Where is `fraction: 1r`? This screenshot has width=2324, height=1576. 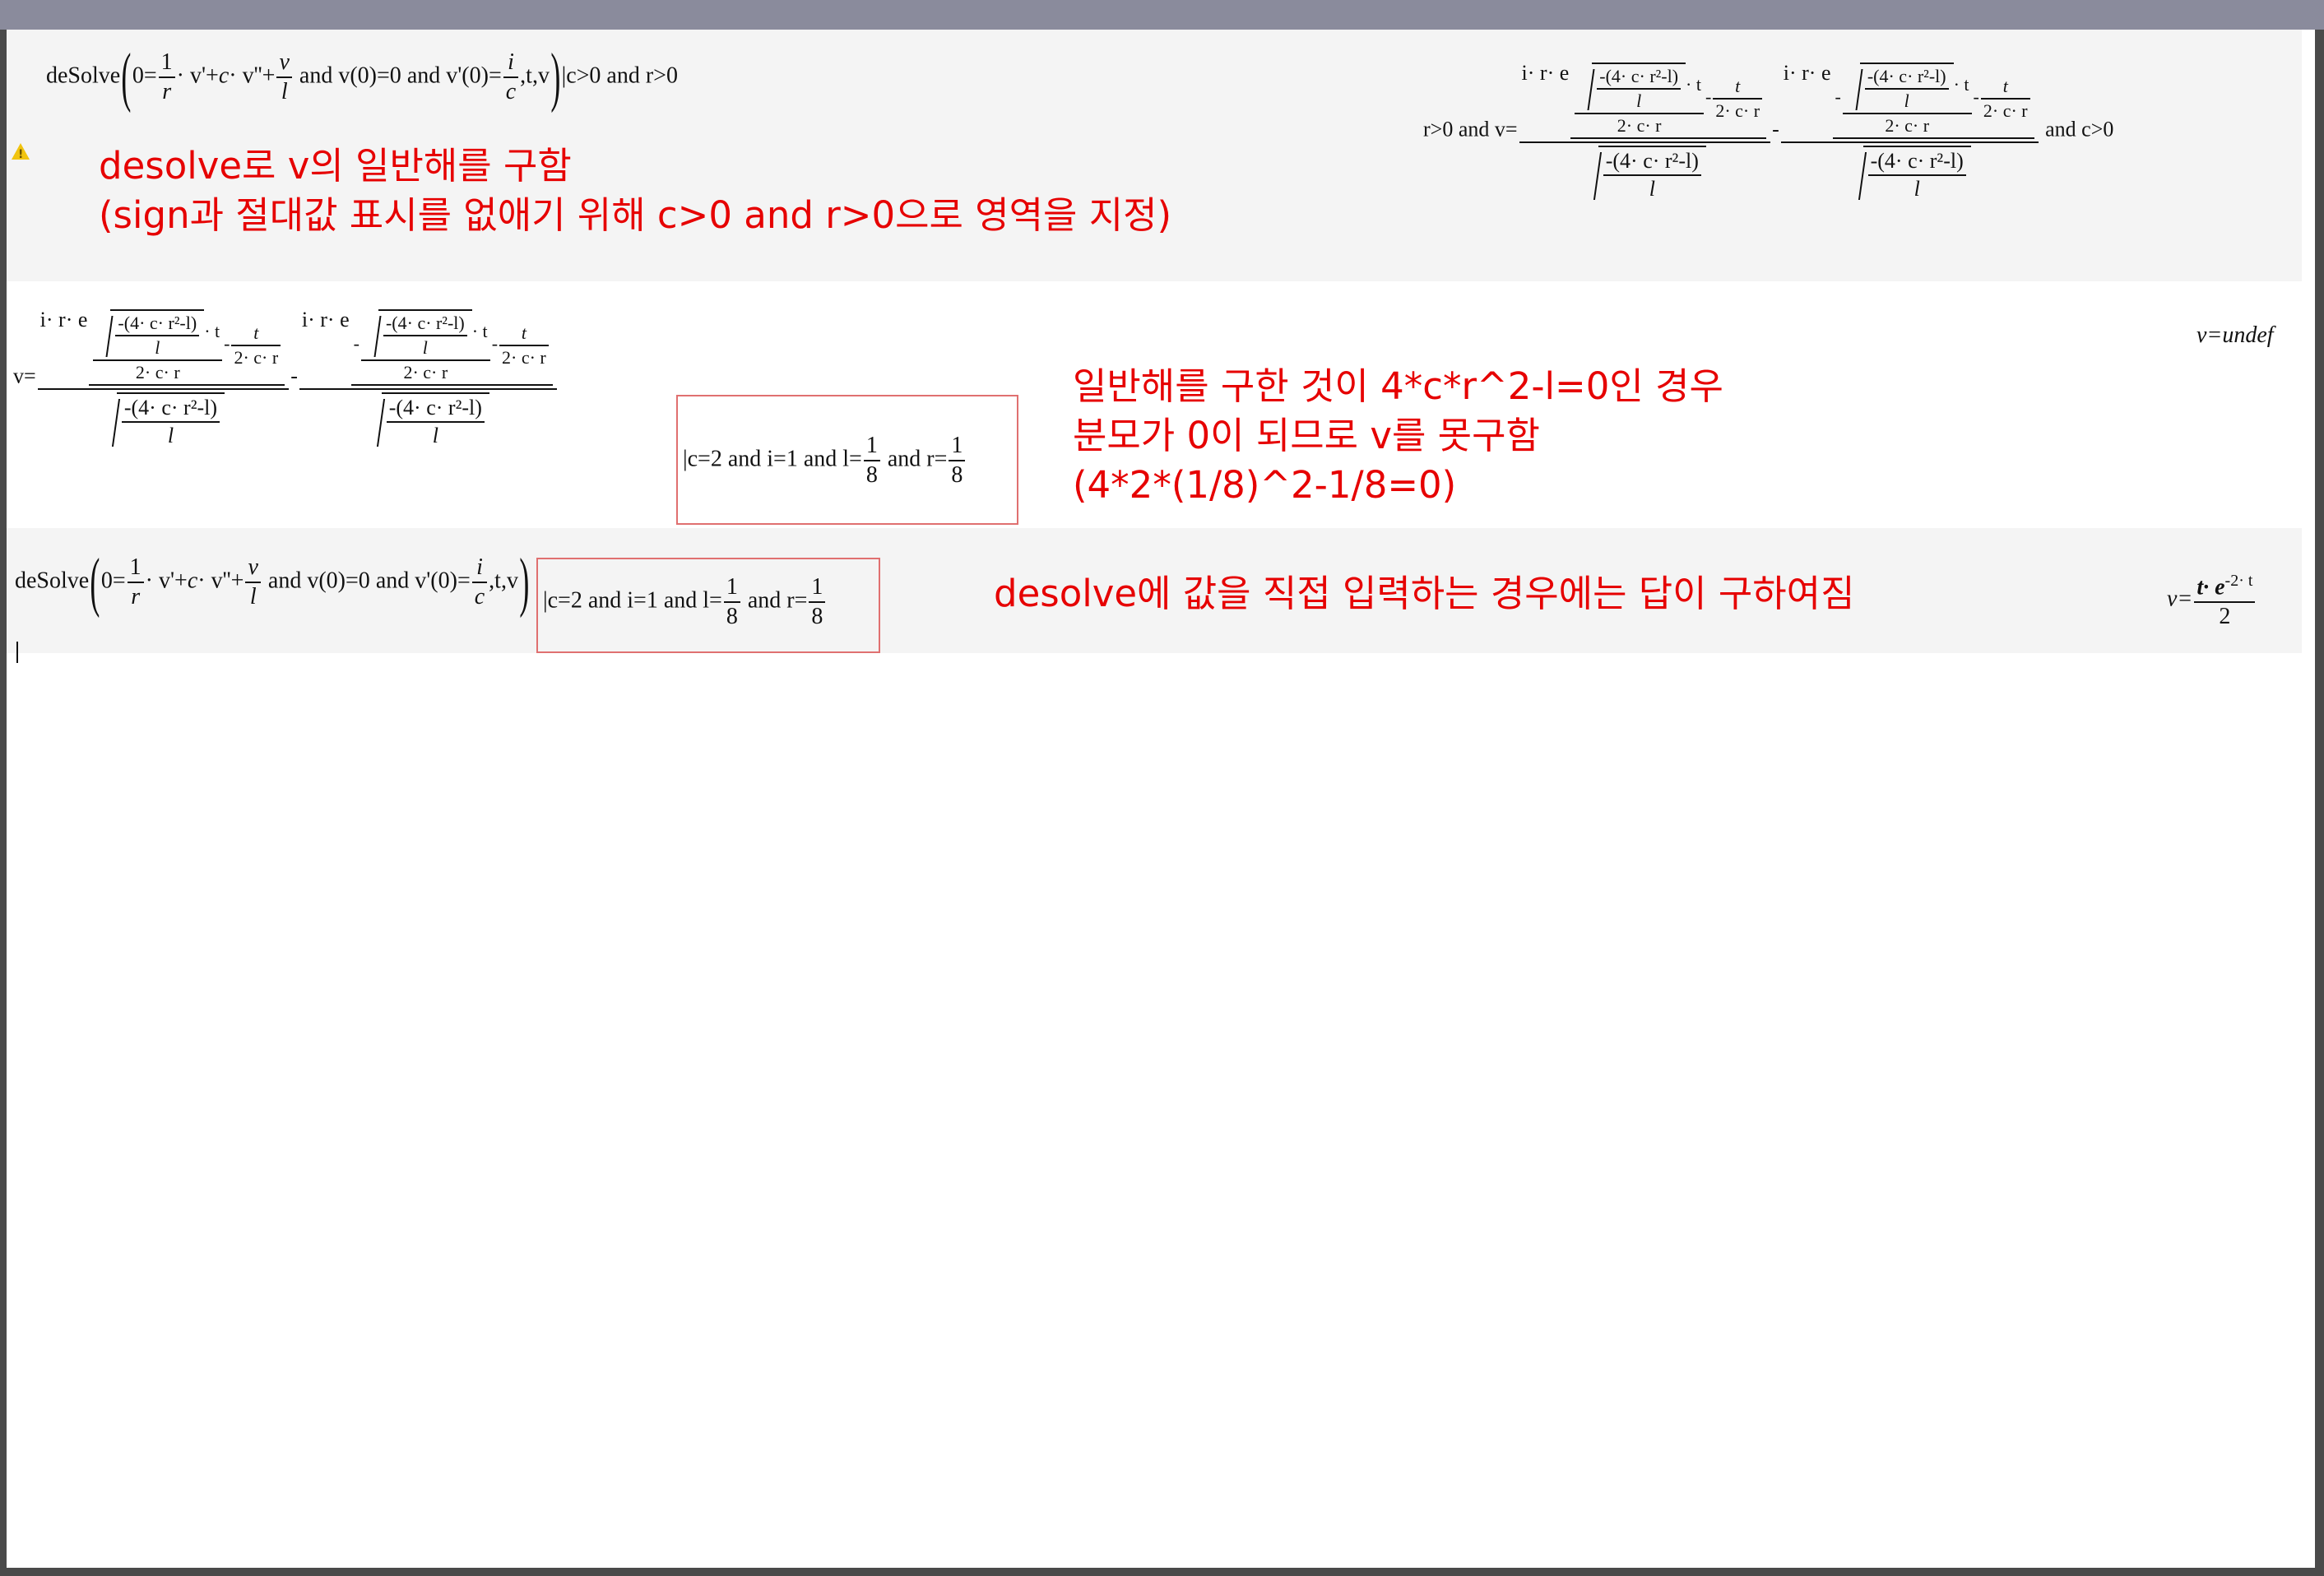 fraction: 1r is located at coordinates (135, 582).